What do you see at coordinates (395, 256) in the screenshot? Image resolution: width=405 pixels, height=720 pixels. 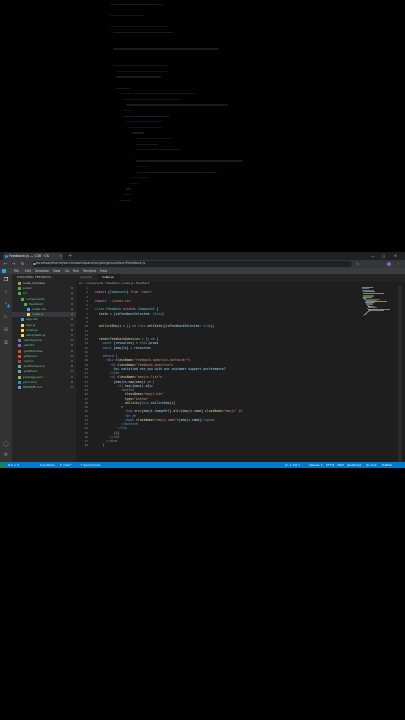 I see `close-window-button: ✕` at bounding box center [395, 256].